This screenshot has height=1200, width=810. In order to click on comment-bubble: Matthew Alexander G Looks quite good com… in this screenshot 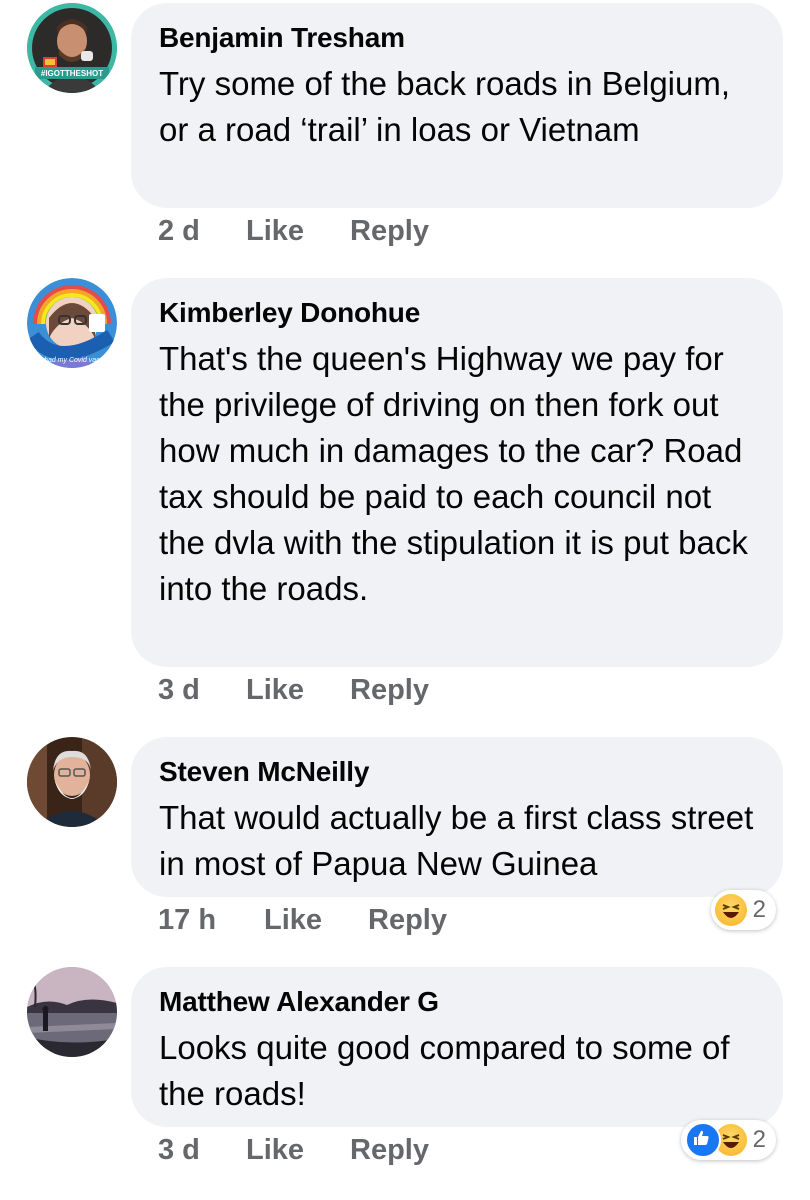, I will do `click(457, 1047)`.